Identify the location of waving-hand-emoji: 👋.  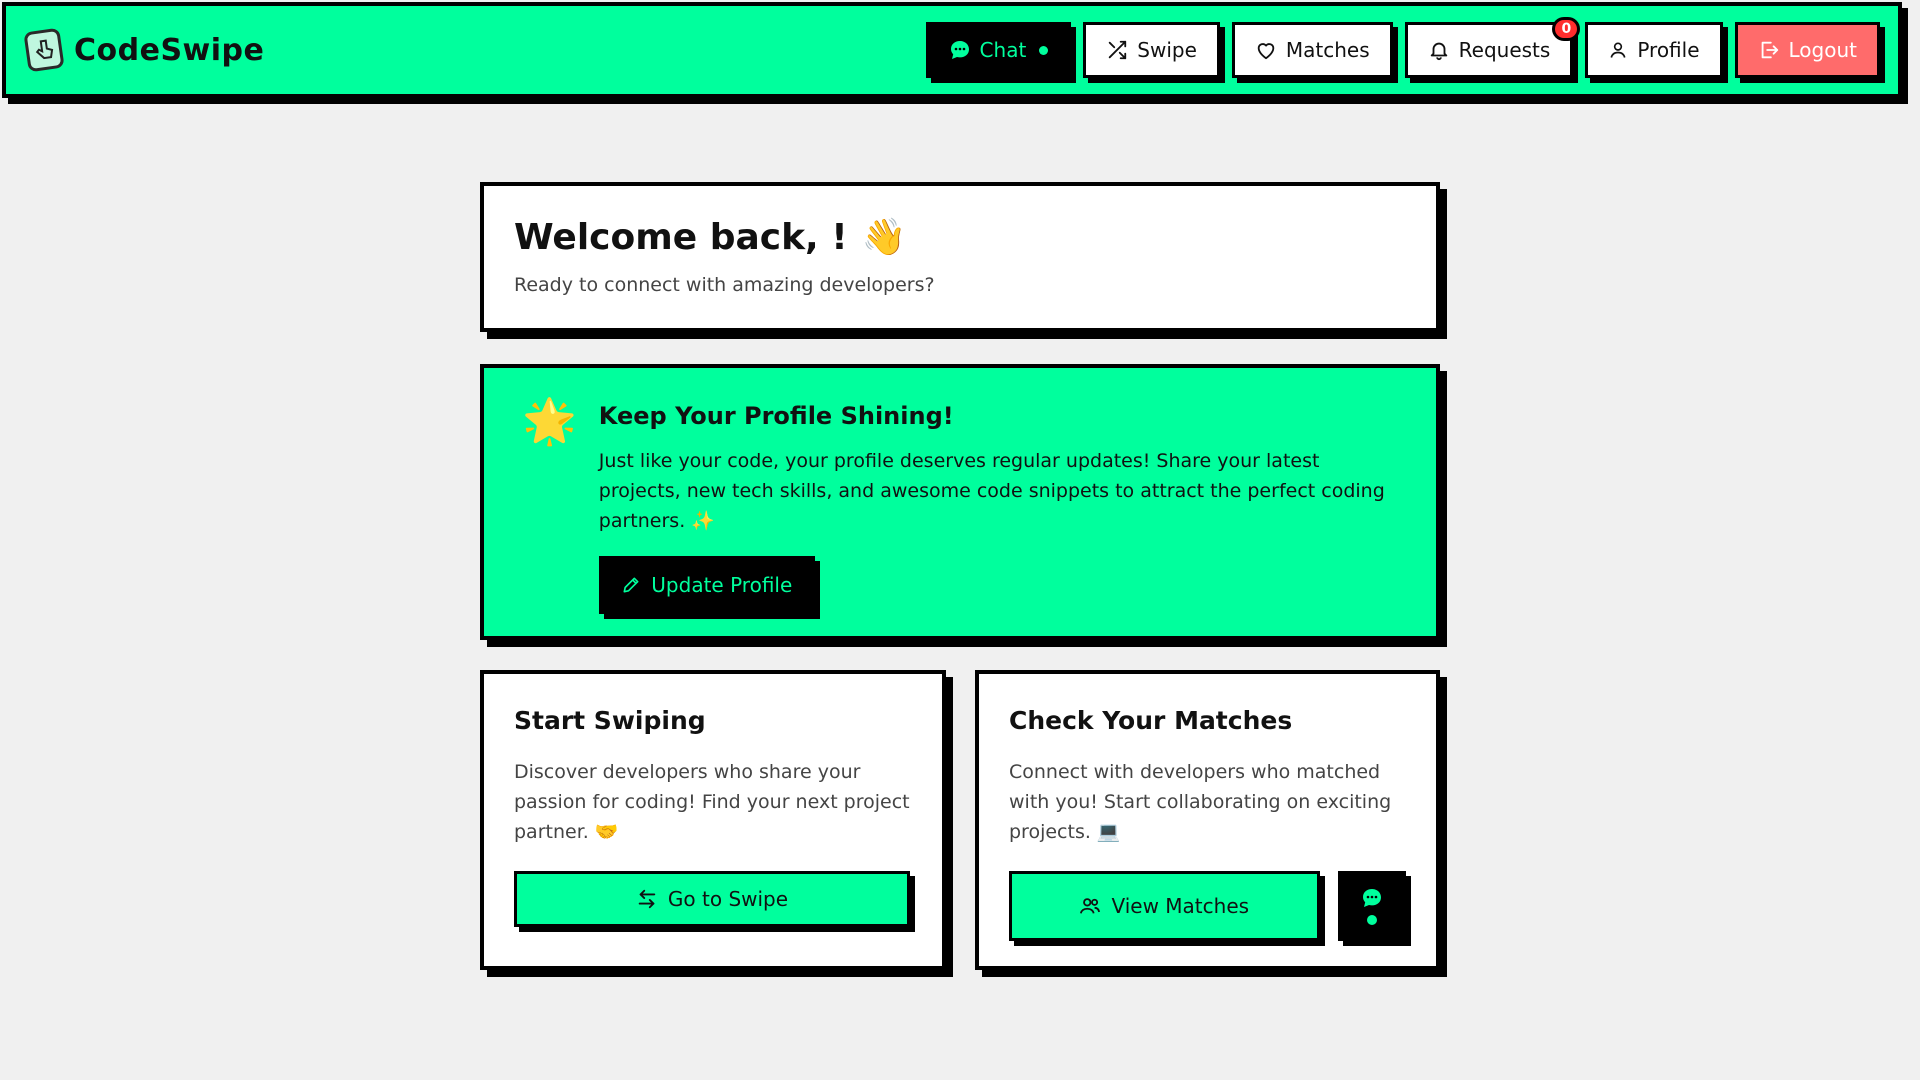
(884, 237).